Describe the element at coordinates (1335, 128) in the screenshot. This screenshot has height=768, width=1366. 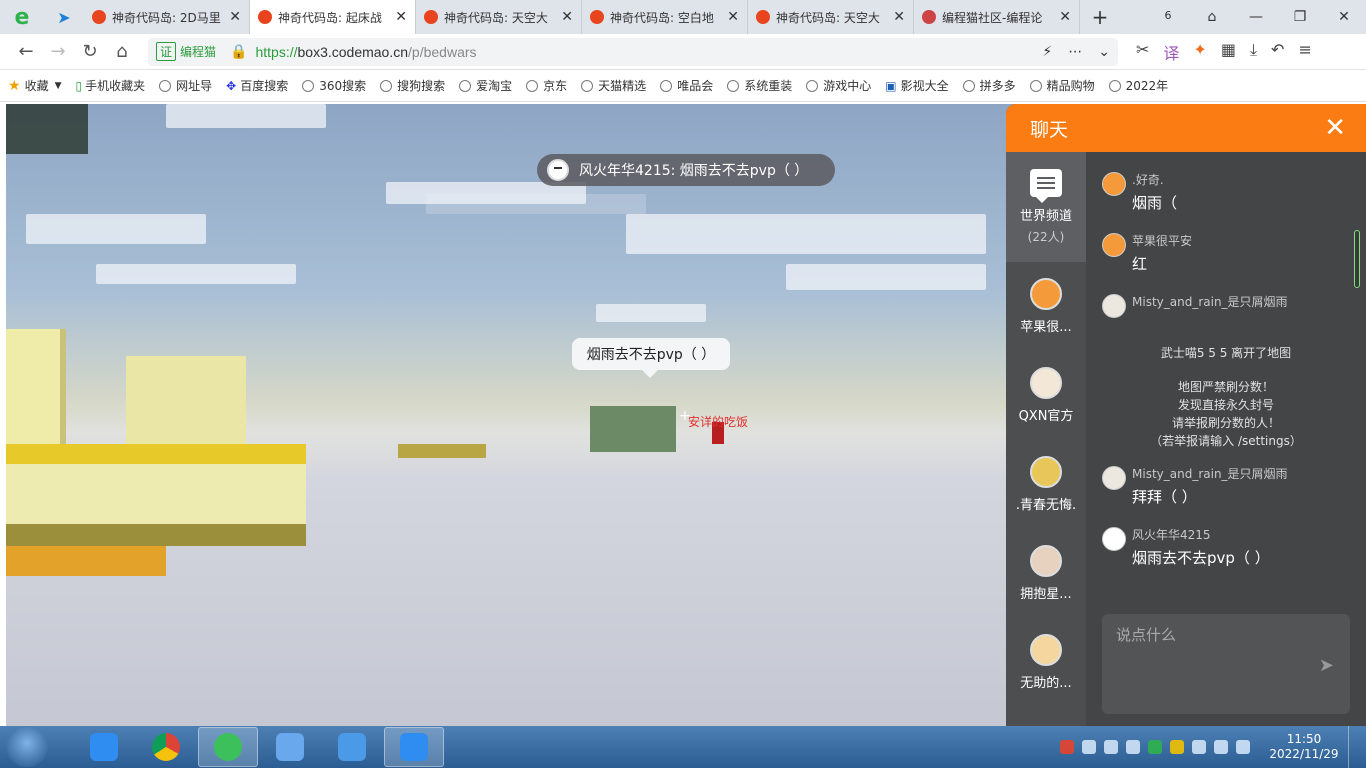
I see `close-icon: ✕` at that location.